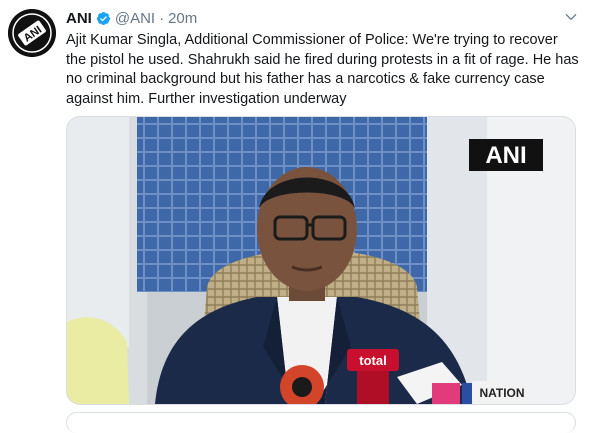  Describe the element at coordinates (505, 155) in the screenshot. I see `ani-watermark: ANI` at that location.